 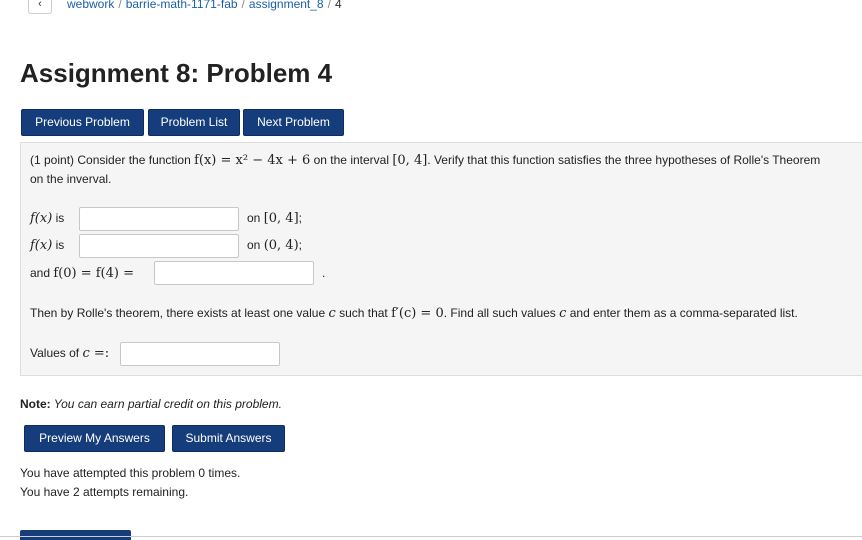 I want to click on page-title: Assignment 8: Problem 4, so click(x=176, y=73).